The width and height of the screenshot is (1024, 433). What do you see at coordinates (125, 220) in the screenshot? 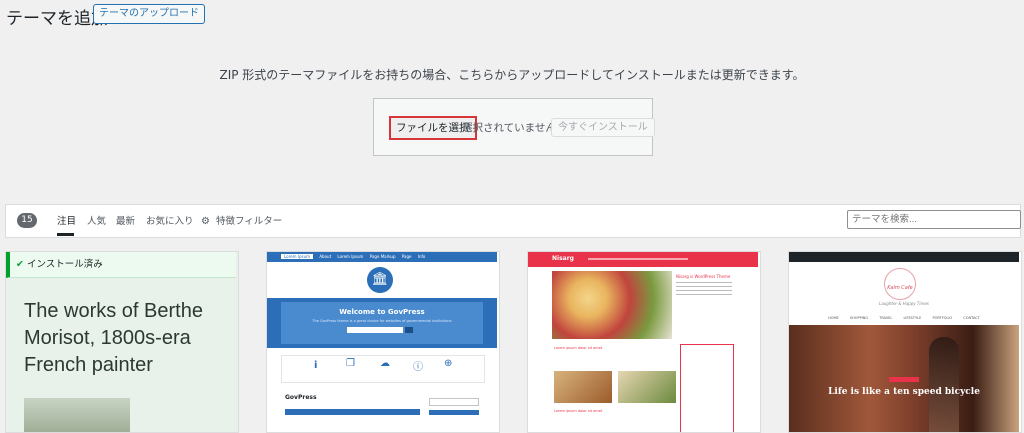
I see `tab-latest: 最新` at bounding box center [125, 220].